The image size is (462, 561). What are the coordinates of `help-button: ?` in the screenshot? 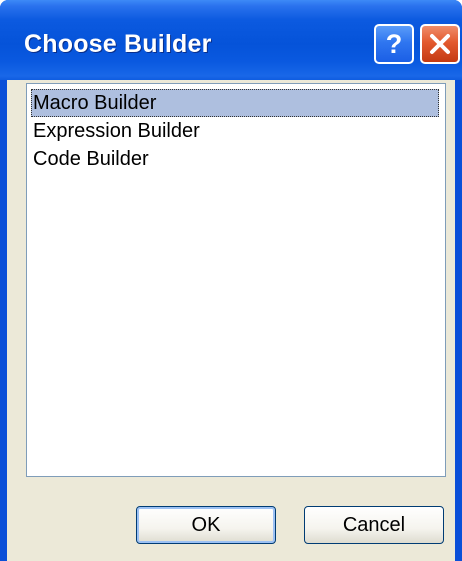 It's located at (394, 44).